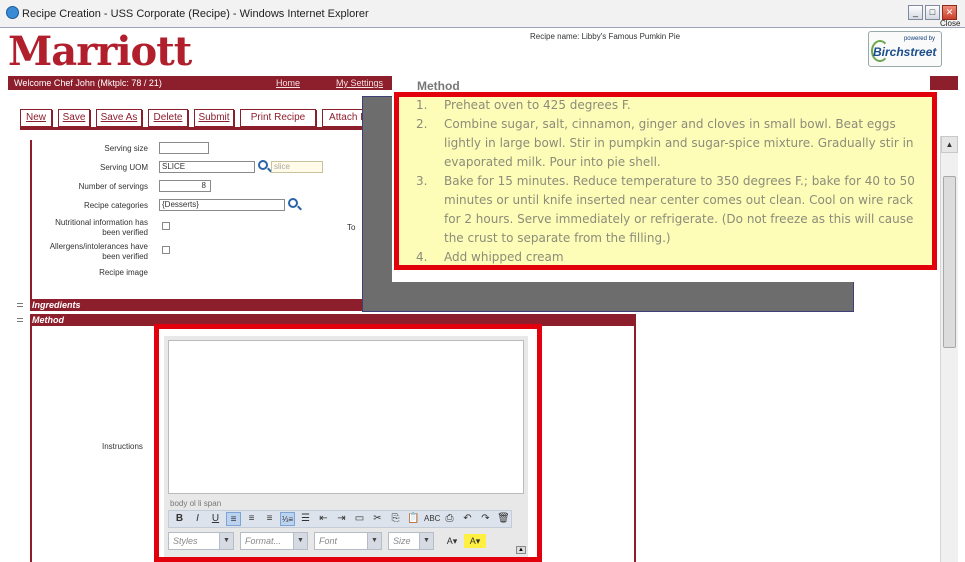  I want to click on new-button: New, so click(36, 118).